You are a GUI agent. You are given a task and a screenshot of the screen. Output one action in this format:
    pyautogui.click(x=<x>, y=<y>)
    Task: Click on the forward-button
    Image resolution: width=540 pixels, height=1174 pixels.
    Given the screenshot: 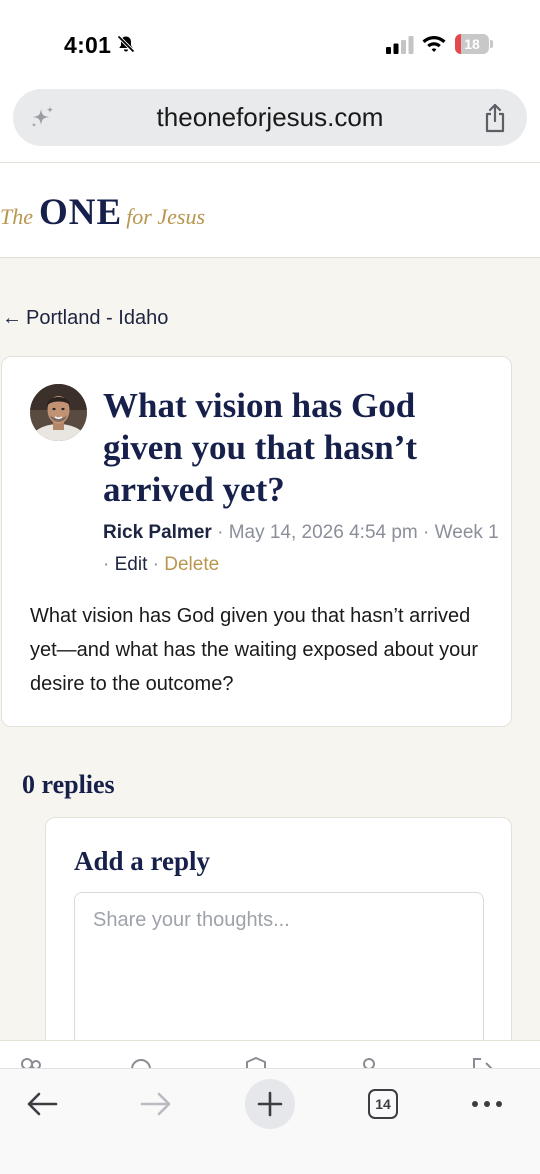 What is the action you would take?
    pyautogui.click(x=156, y=1104)
    